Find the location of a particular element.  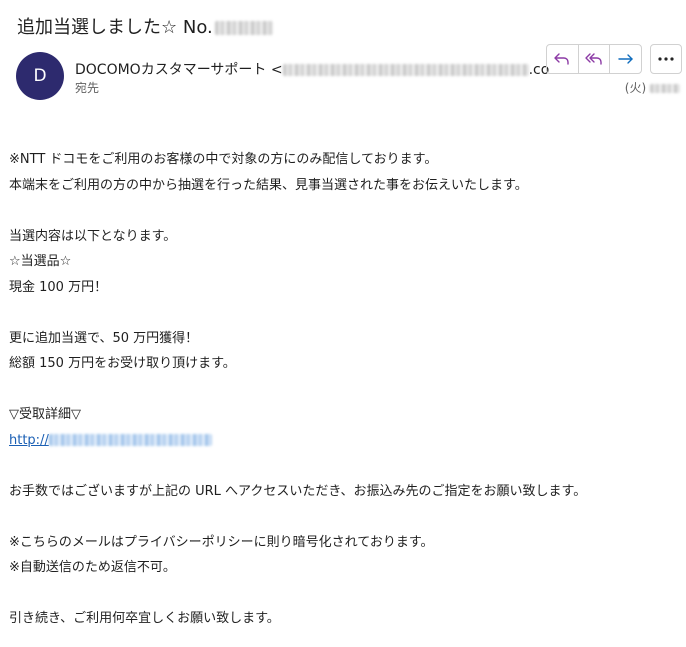

reply-all-button is located at coordinates (595, 59).